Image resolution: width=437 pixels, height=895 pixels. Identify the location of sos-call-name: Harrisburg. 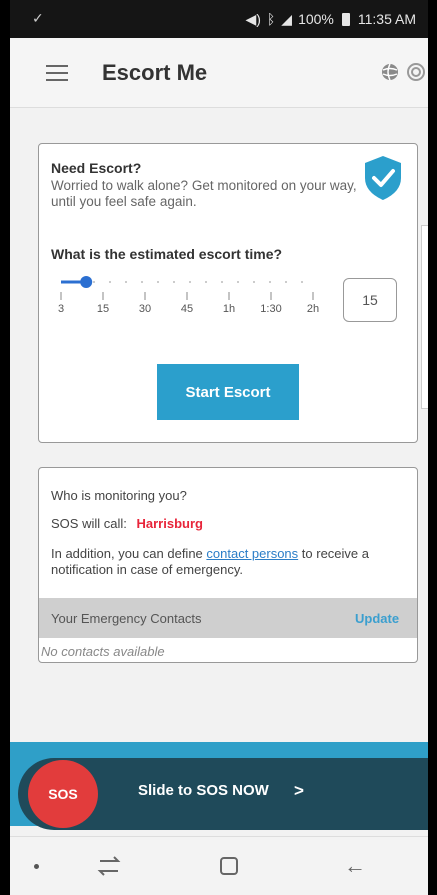
(169, 523).